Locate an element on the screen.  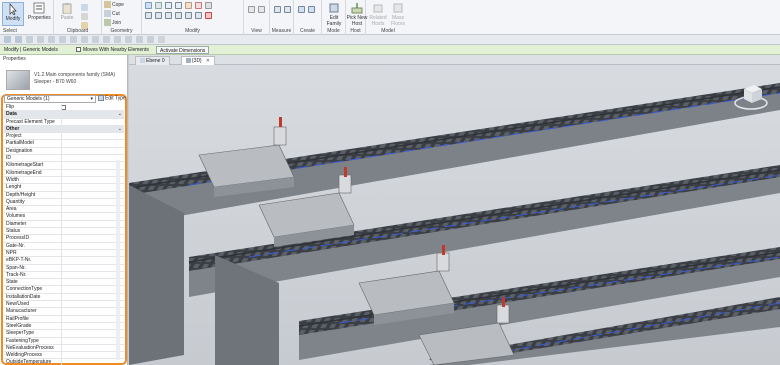
property-row: Flip is located at coordinates (64, 108).